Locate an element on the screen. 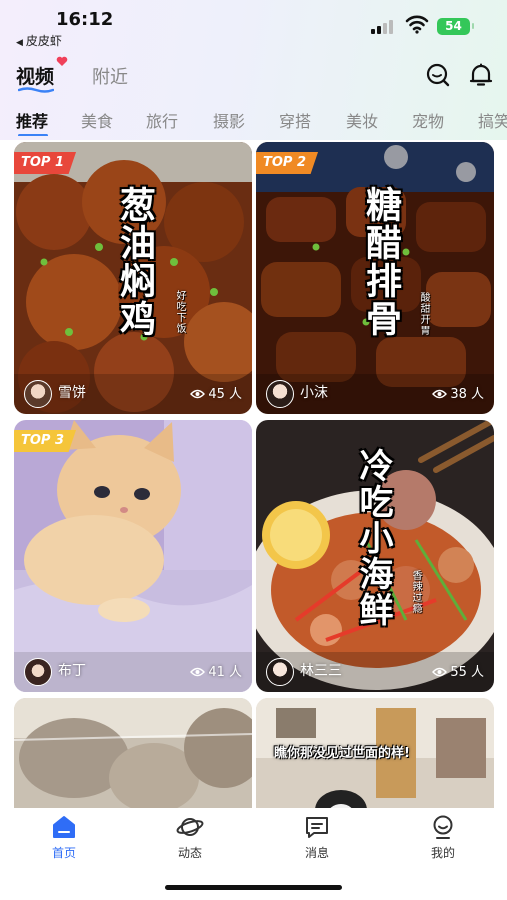 The image size is (507, 900). viewer-count: 41 人 is located at coordinates (216, 670).